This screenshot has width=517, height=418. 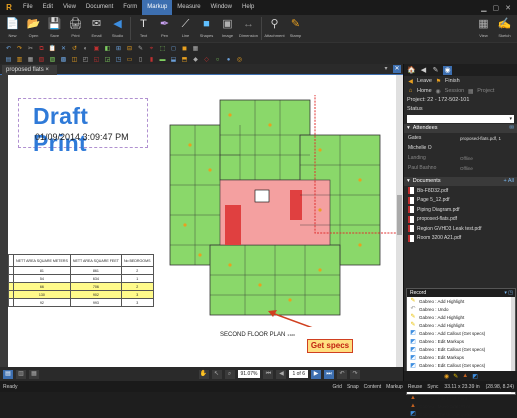 What do you see at coordinates (465, 376) in the screenshot?
I see `stamp-icon: ▲` at bounding box center [465, 376].